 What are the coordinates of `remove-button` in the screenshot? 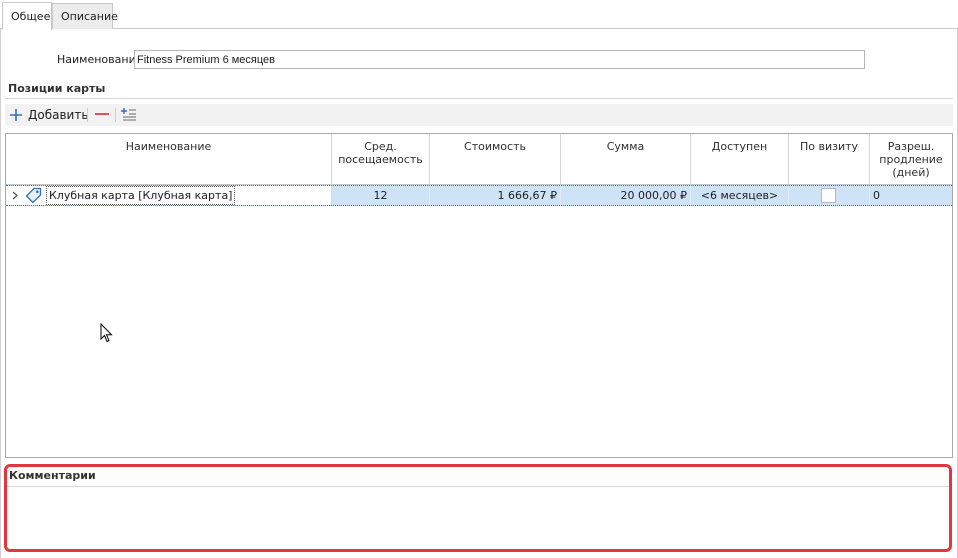 It's located at (102, 115).